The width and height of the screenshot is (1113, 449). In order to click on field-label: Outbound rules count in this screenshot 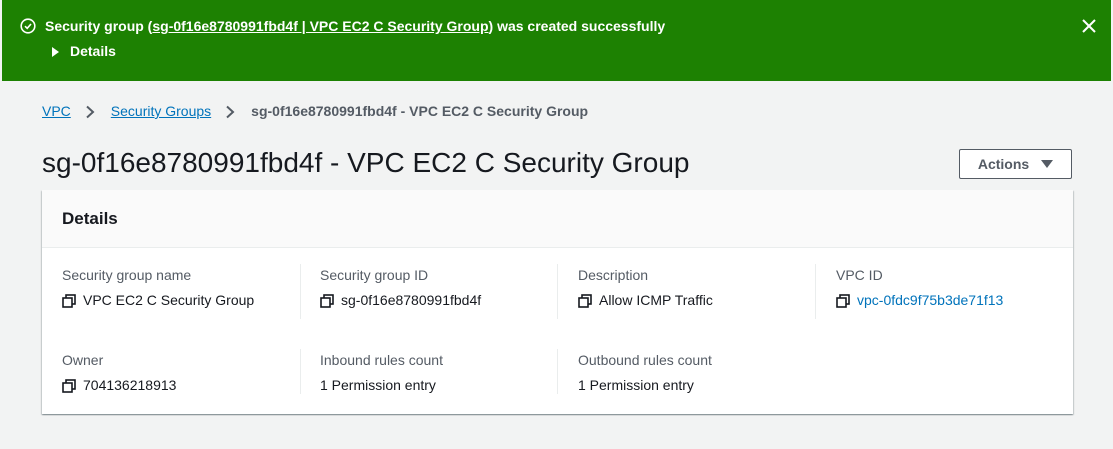, I will do `click(645, 360)`.